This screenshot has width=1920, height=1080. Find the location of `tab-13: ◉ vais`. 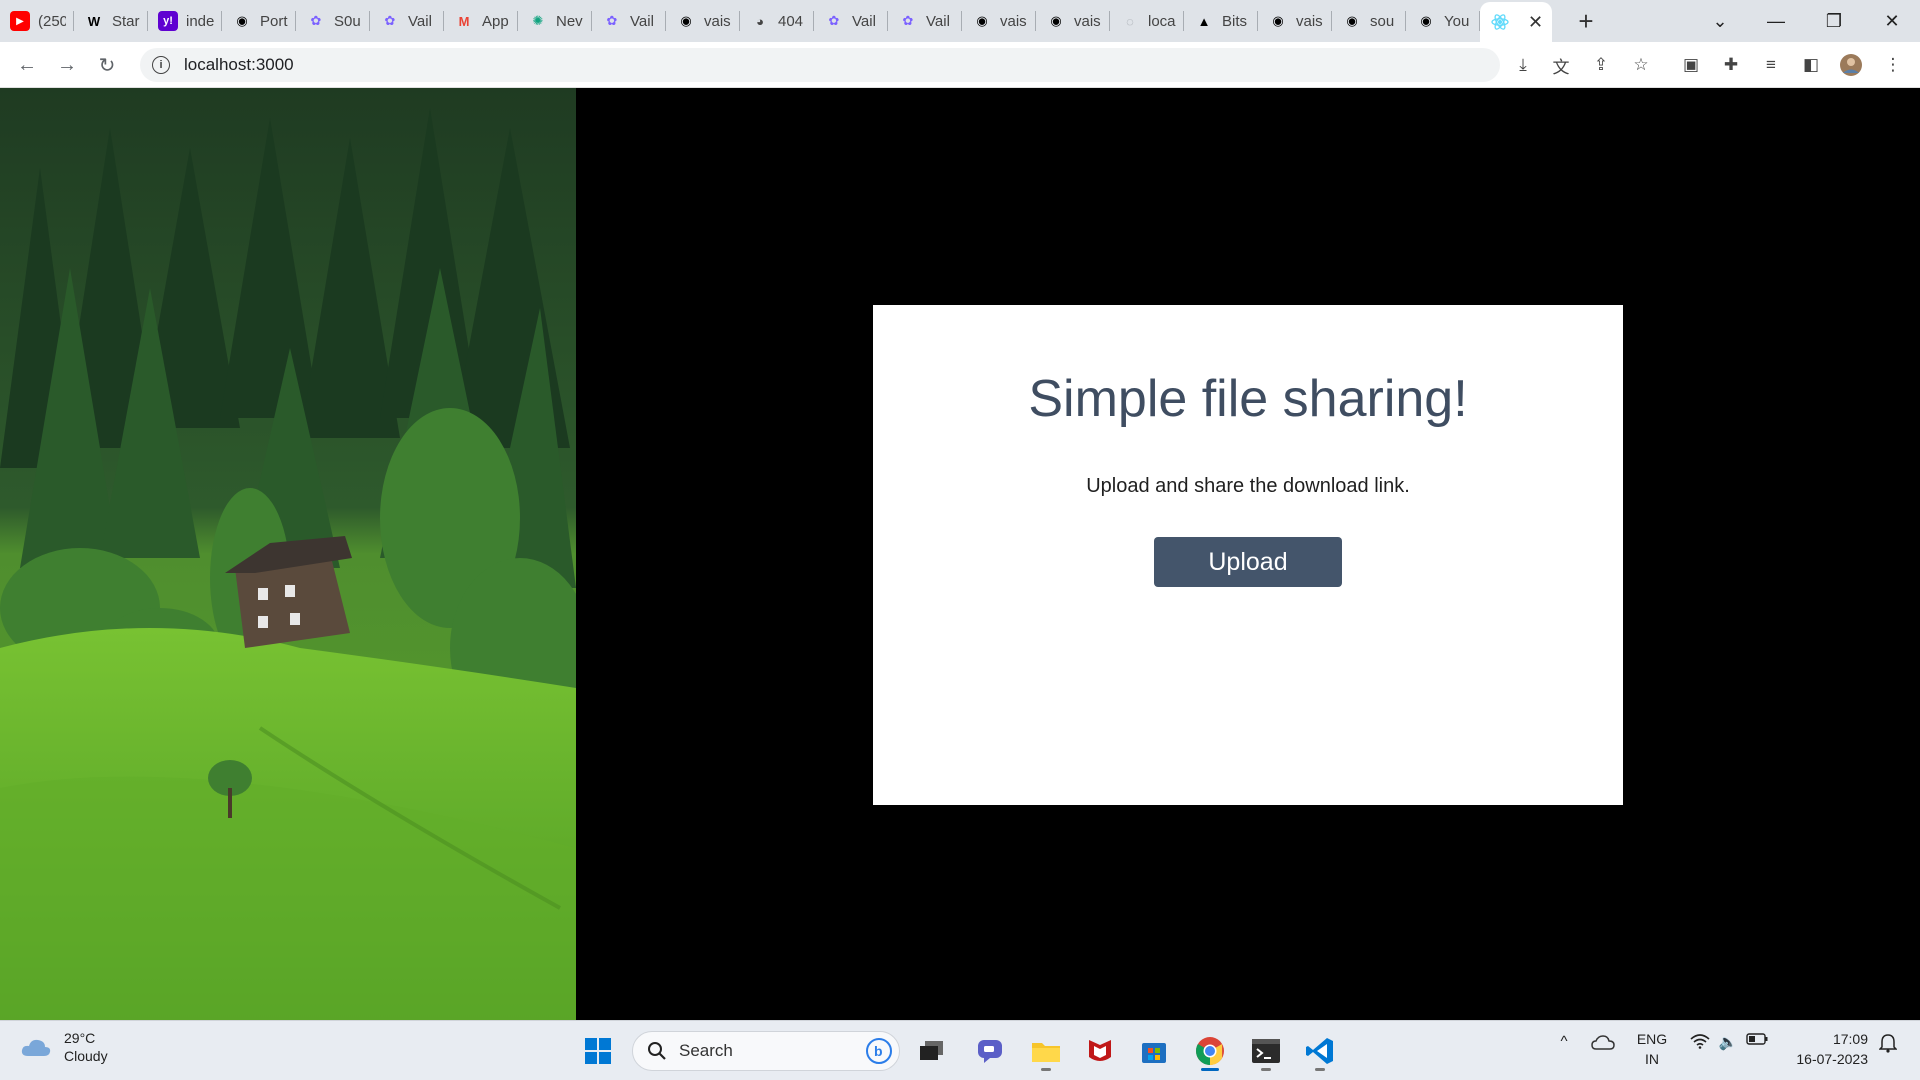

tab-13: ◉ vais is located at coordinates (999, 21).